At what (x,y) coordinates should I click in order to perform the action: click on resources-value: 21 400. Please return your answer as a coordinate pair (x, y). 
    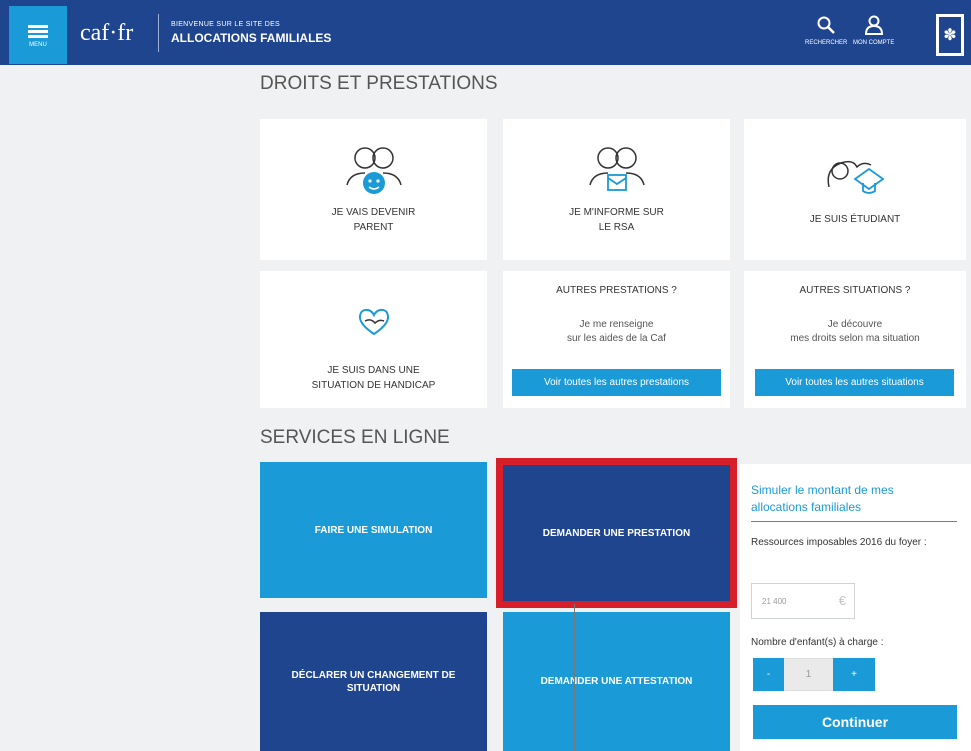
    Looking at the image, I should click on (774, 601).